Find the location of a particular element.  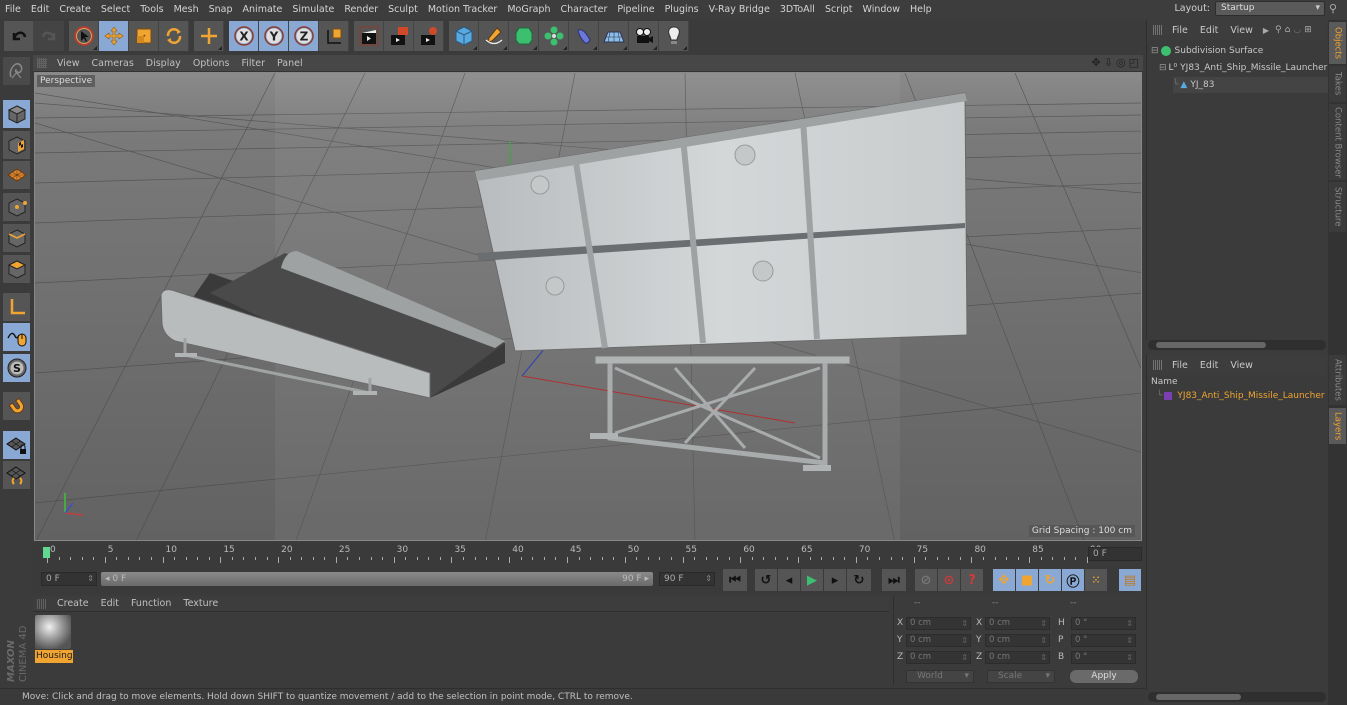

tree-item-subdivision-surface: ⊟ Subdivision Surface is located at coordinates (1207, 51).